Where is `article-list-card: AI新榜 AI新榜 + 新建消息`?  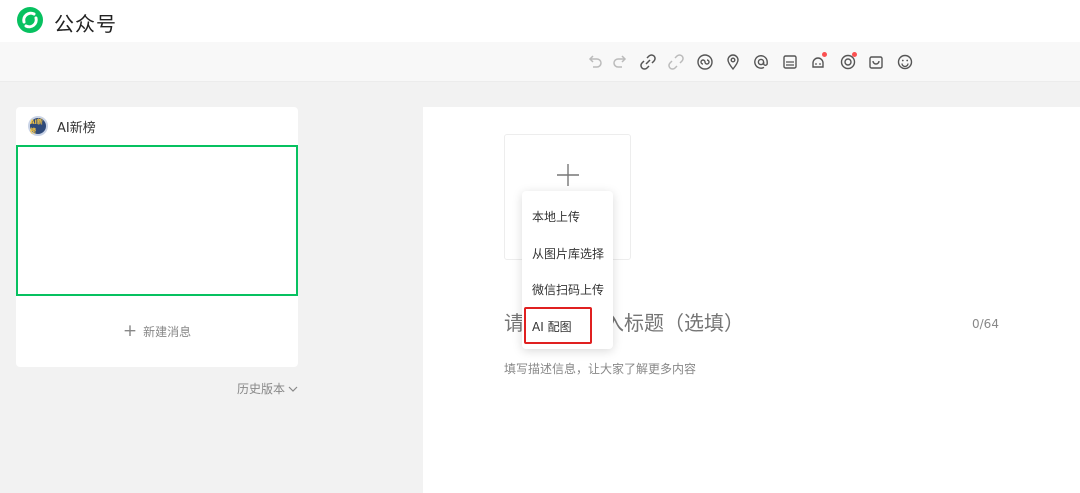
article-list-card: AI新榜 AI新榜 + 新建消息 is located at coordinates (157, 237).